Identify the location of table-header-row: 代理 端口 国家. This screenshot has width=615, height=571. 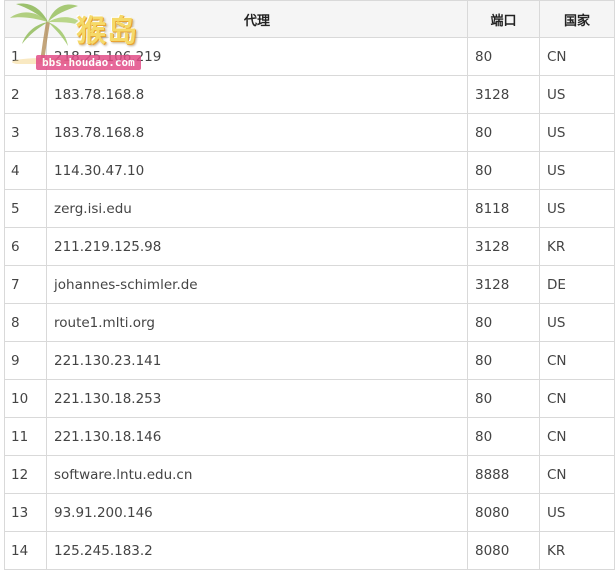
(309, 19).